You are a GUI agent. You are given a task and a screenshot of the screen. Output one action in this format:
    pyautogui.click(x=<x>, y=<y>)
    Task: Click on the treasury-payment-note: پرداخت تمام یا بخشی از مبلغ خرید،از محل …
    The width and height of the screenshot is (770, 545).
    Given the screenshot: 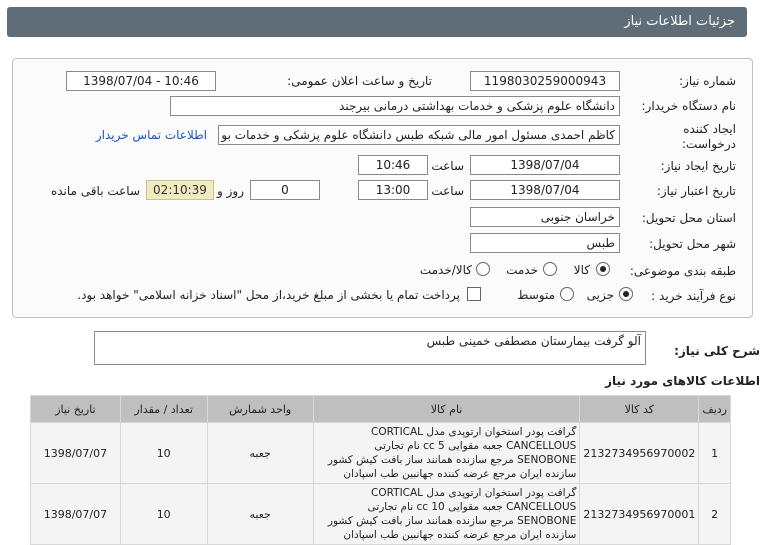 What is the action you would take?
    pyautogui.click(x=268, y=295)
    